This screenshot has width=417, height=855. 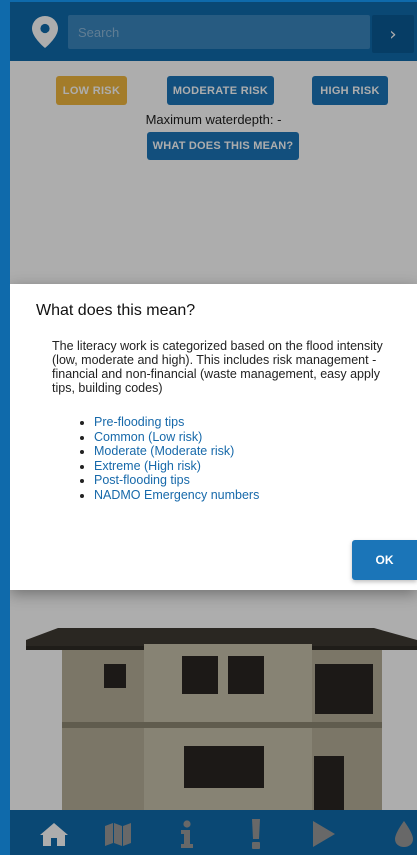 I want to click on list-item: Common (Low risk), so click(x=176, y=437).